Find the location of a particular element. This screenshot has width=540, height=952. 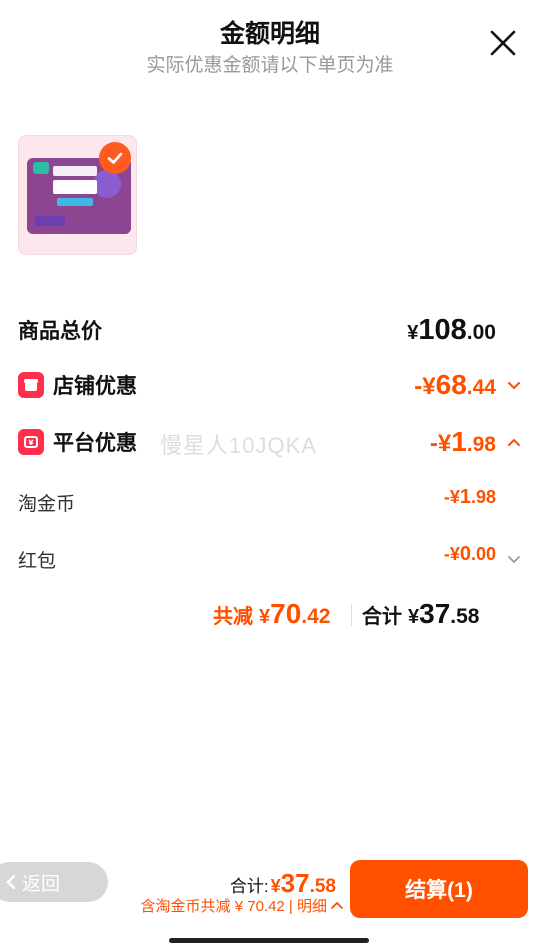

coupon-icon is located at coordinates (31, 442).